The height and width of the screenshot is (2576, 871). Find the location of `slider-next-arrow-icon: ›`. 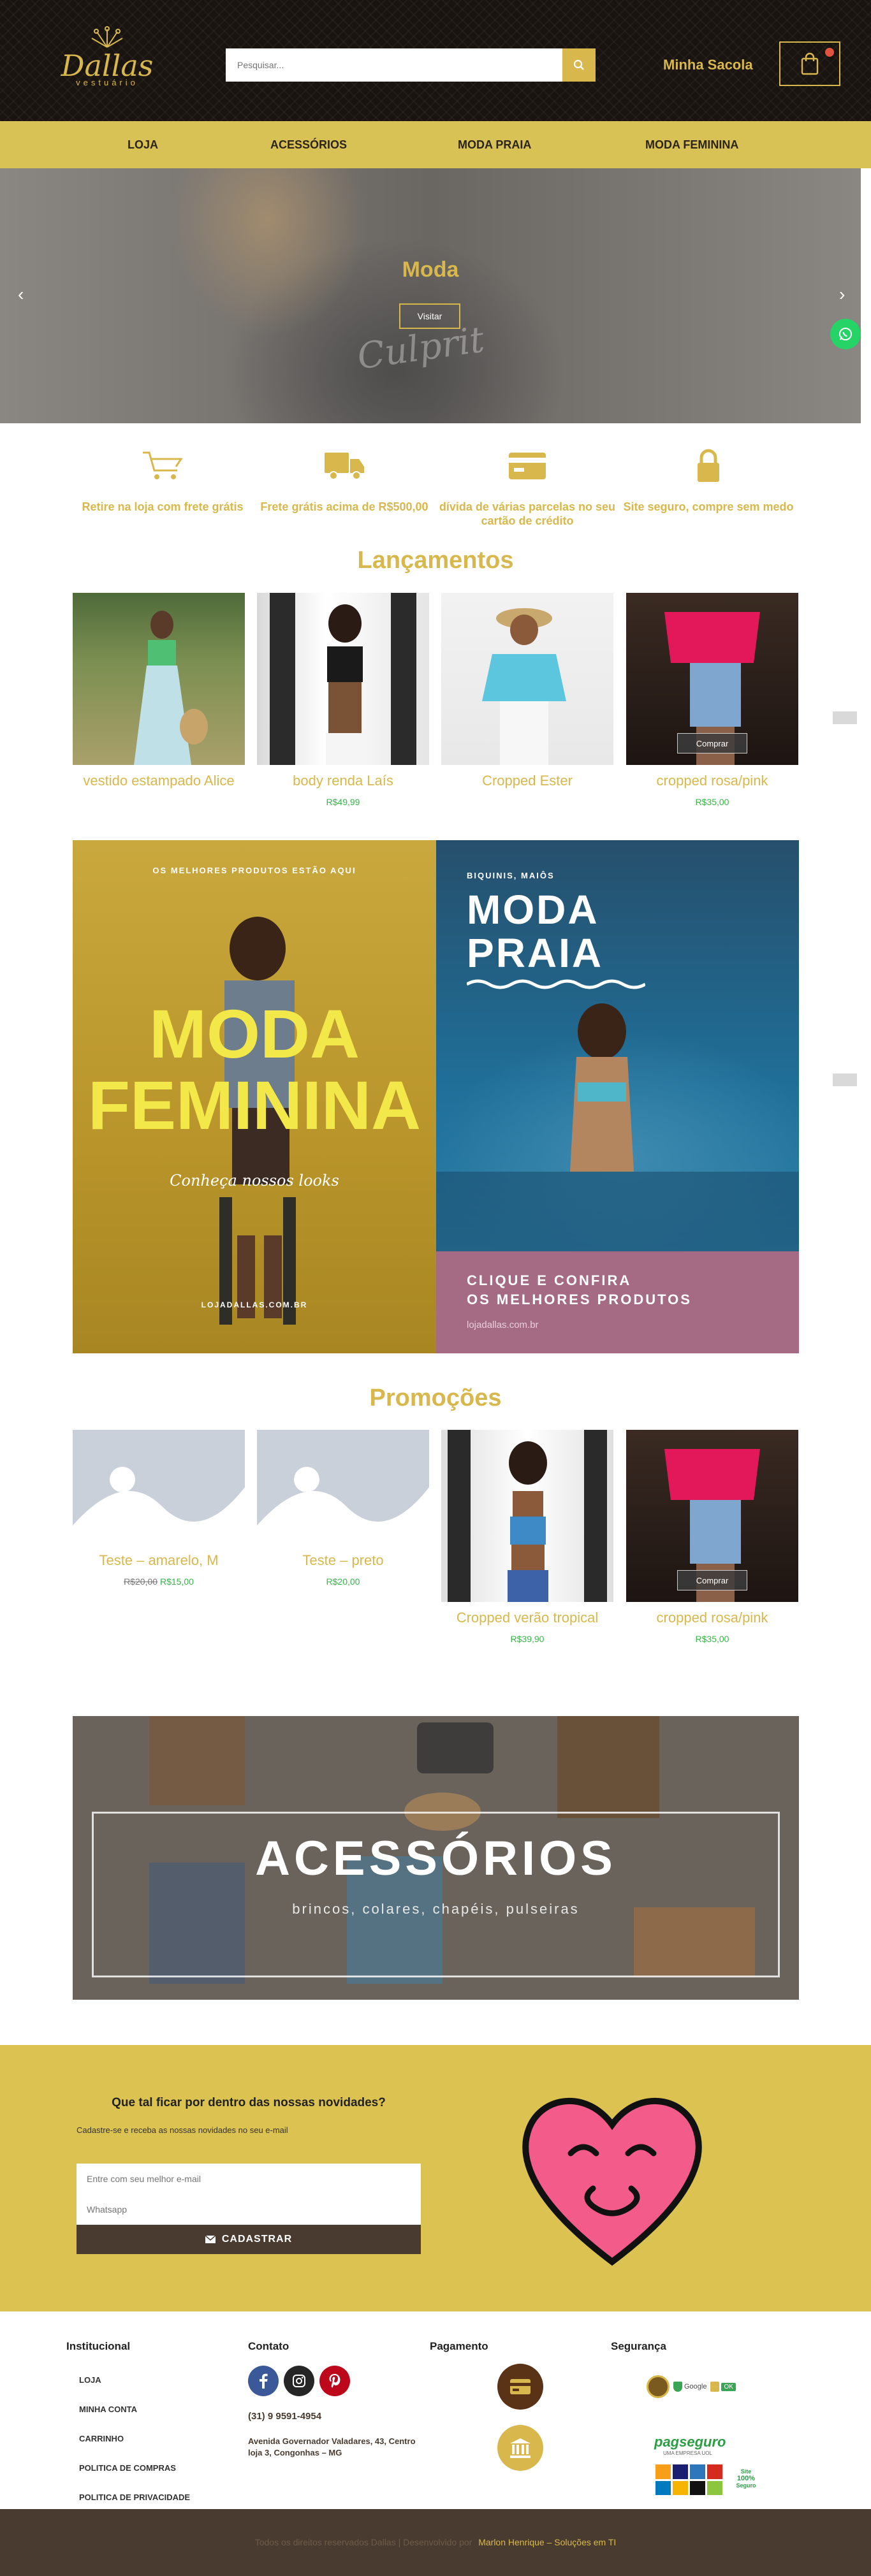

slider-next-arrow-icon: › is located at coordinates (842, 294).